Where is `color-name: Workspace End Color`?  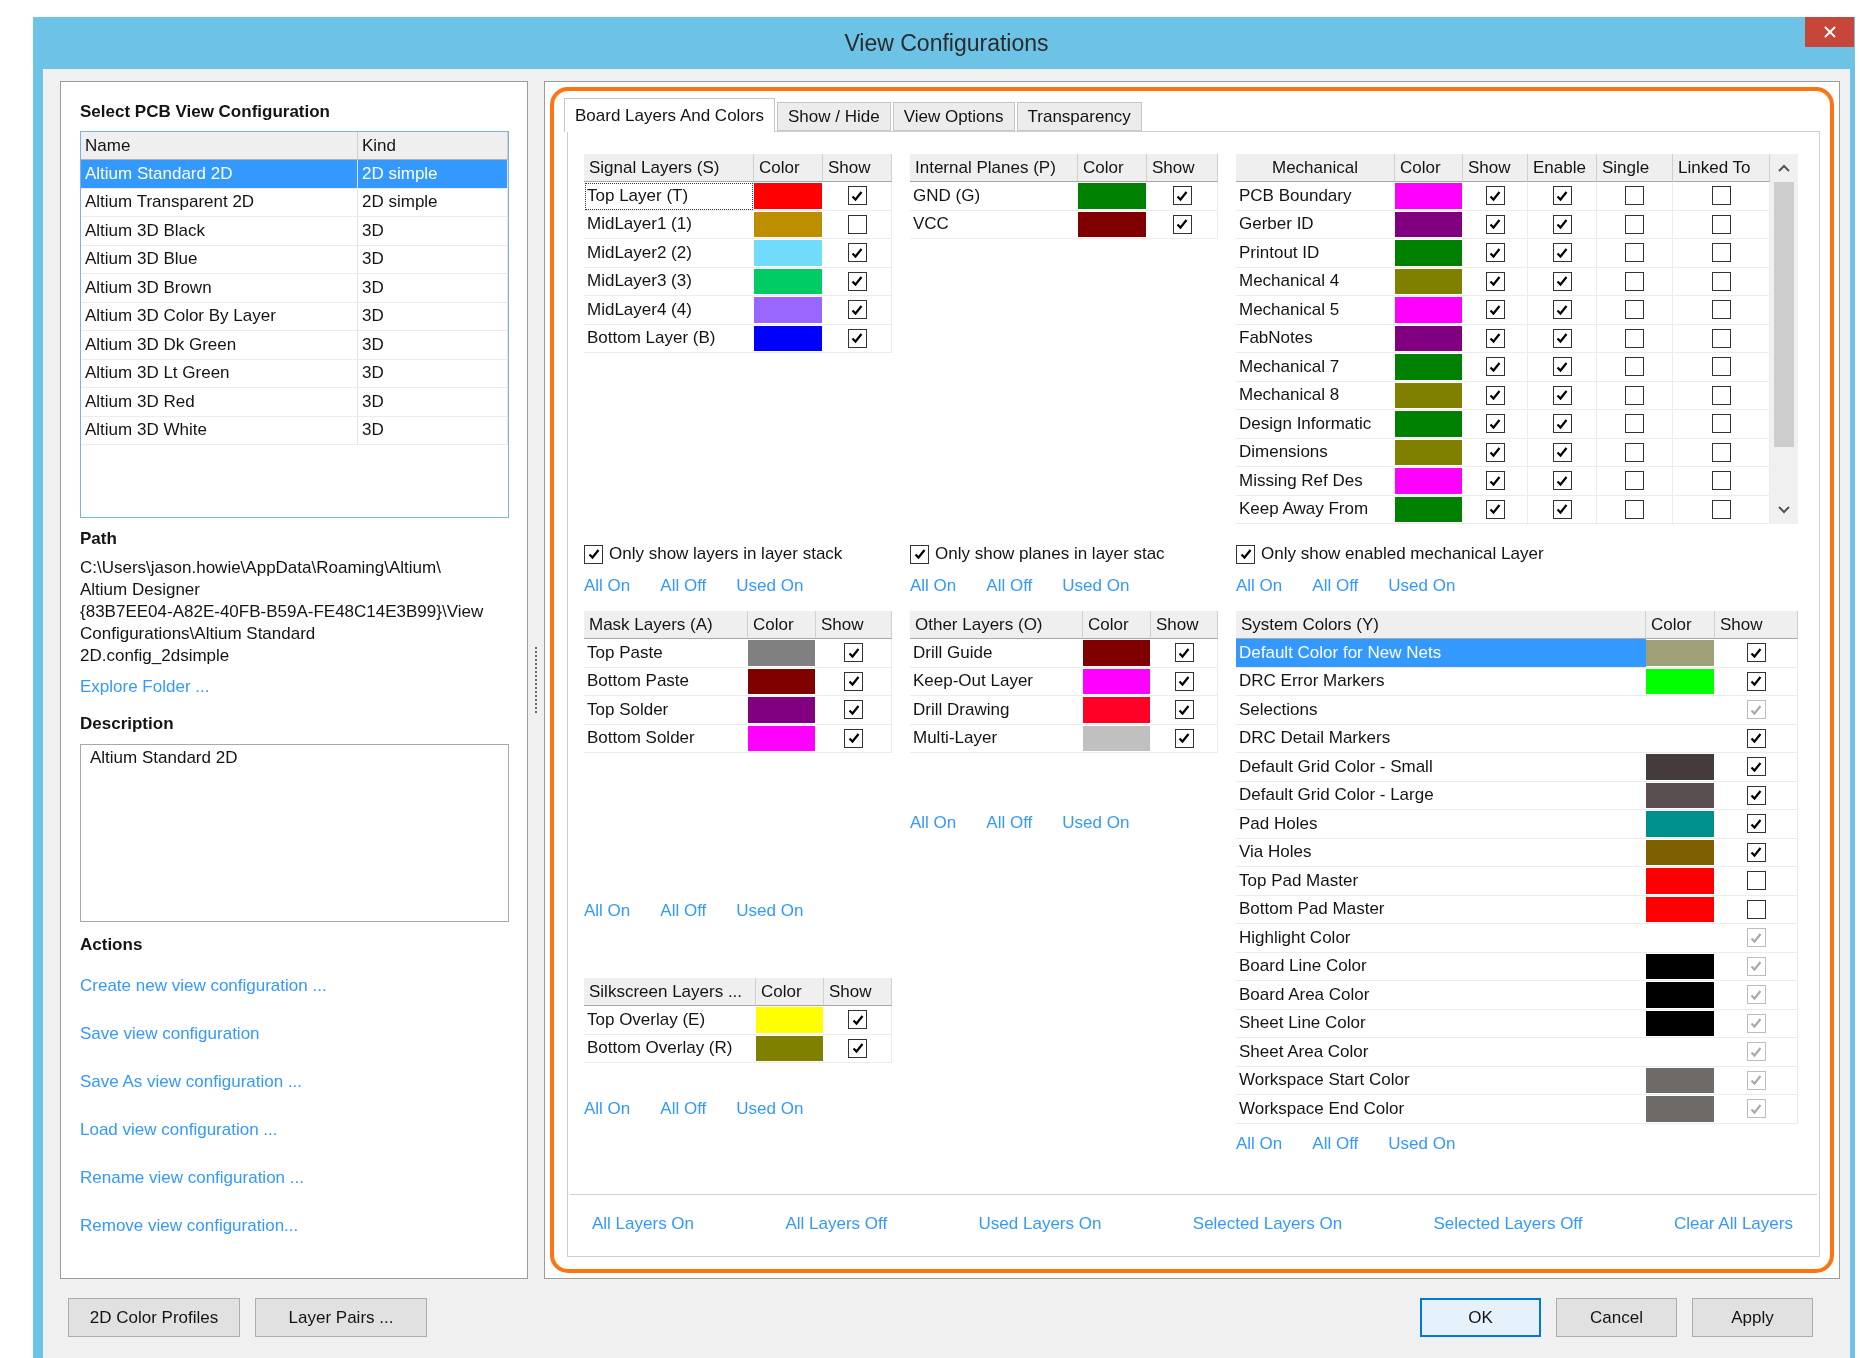 color-name: Workspace End Color is located at coordinates (1441, 1109).